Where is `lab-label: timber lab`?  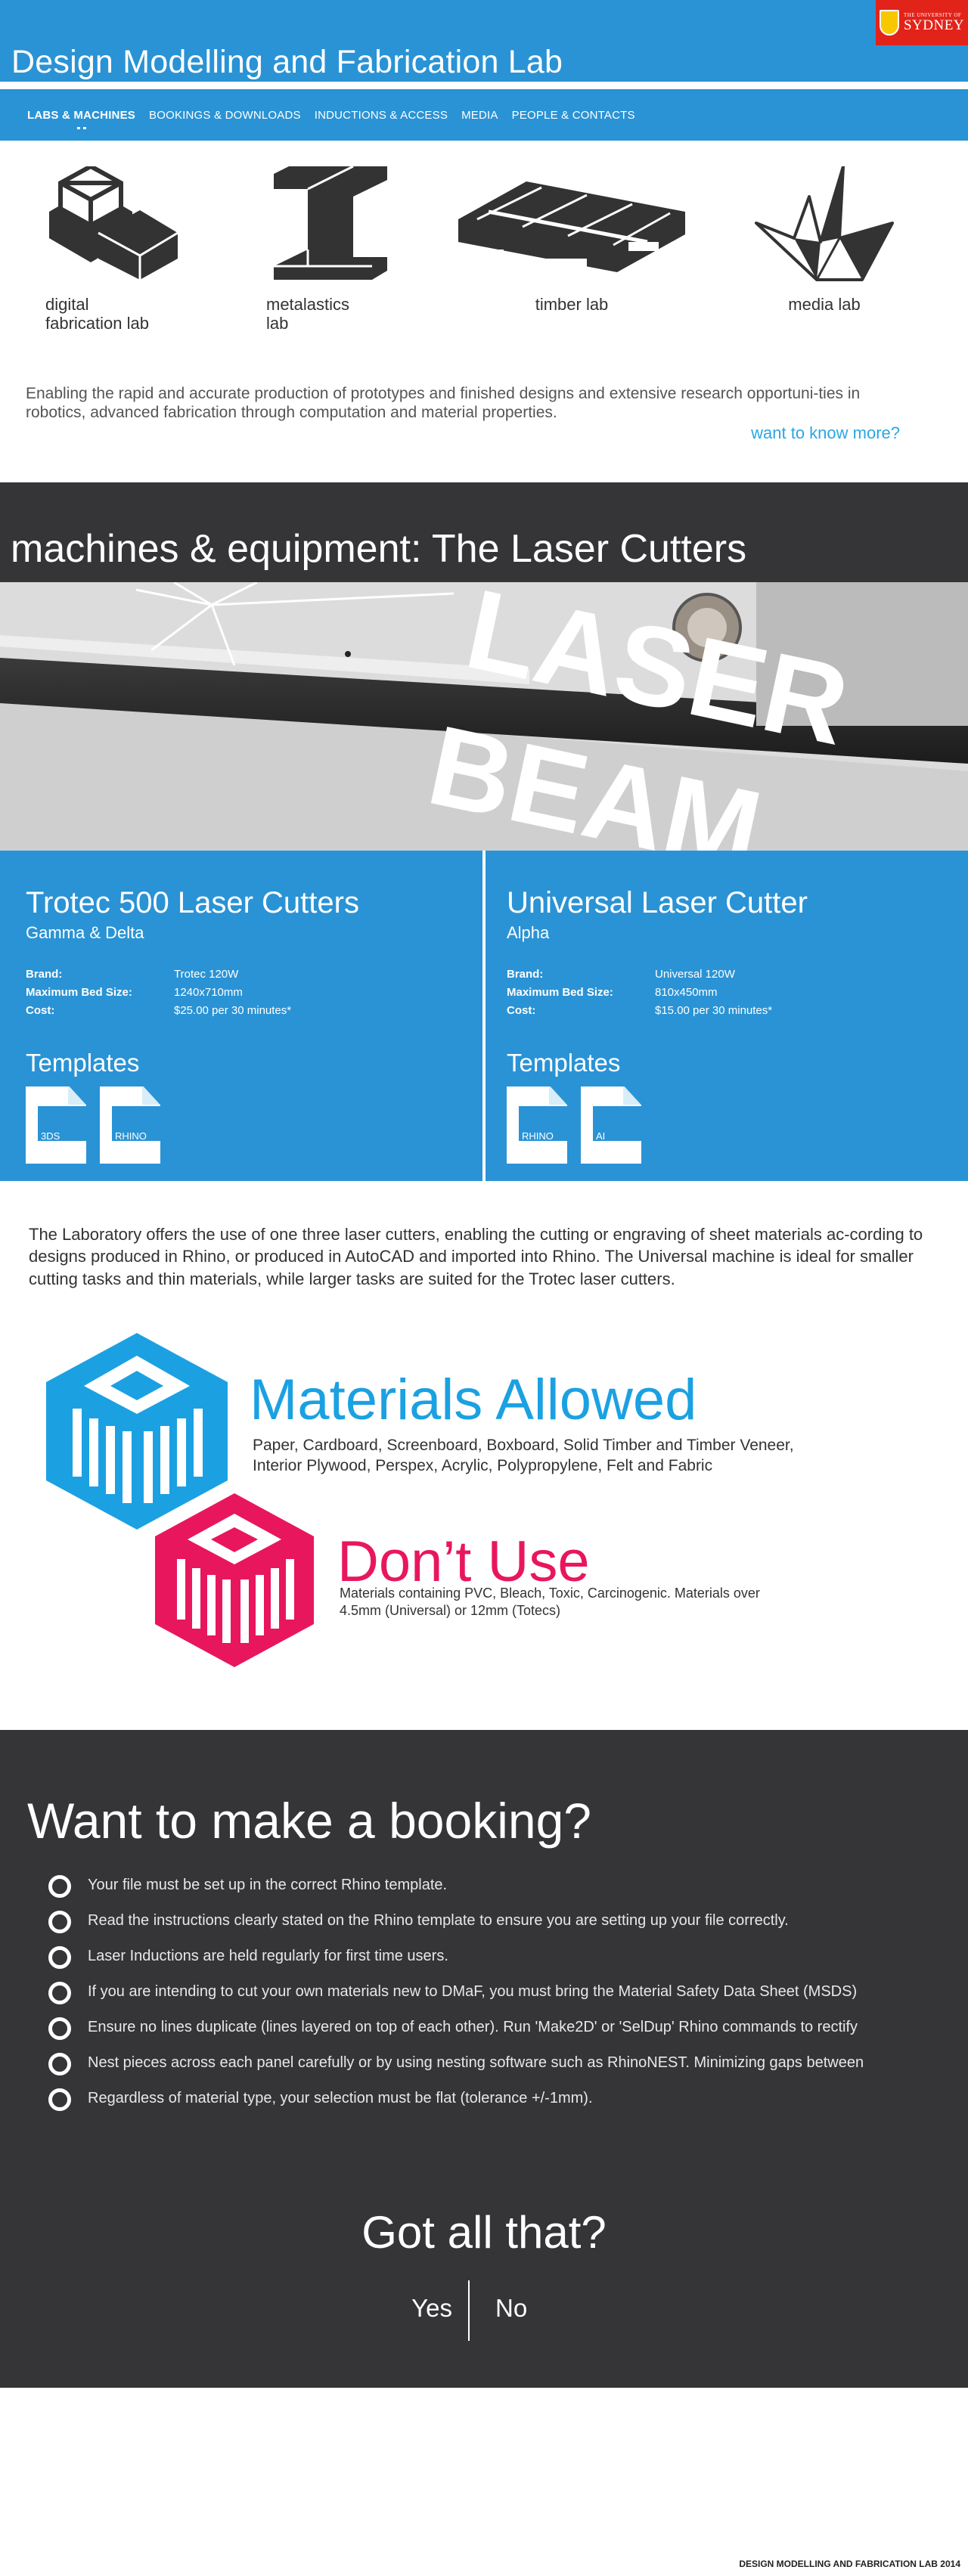 lab-label: timber lab is located at coordinates (571, 304).